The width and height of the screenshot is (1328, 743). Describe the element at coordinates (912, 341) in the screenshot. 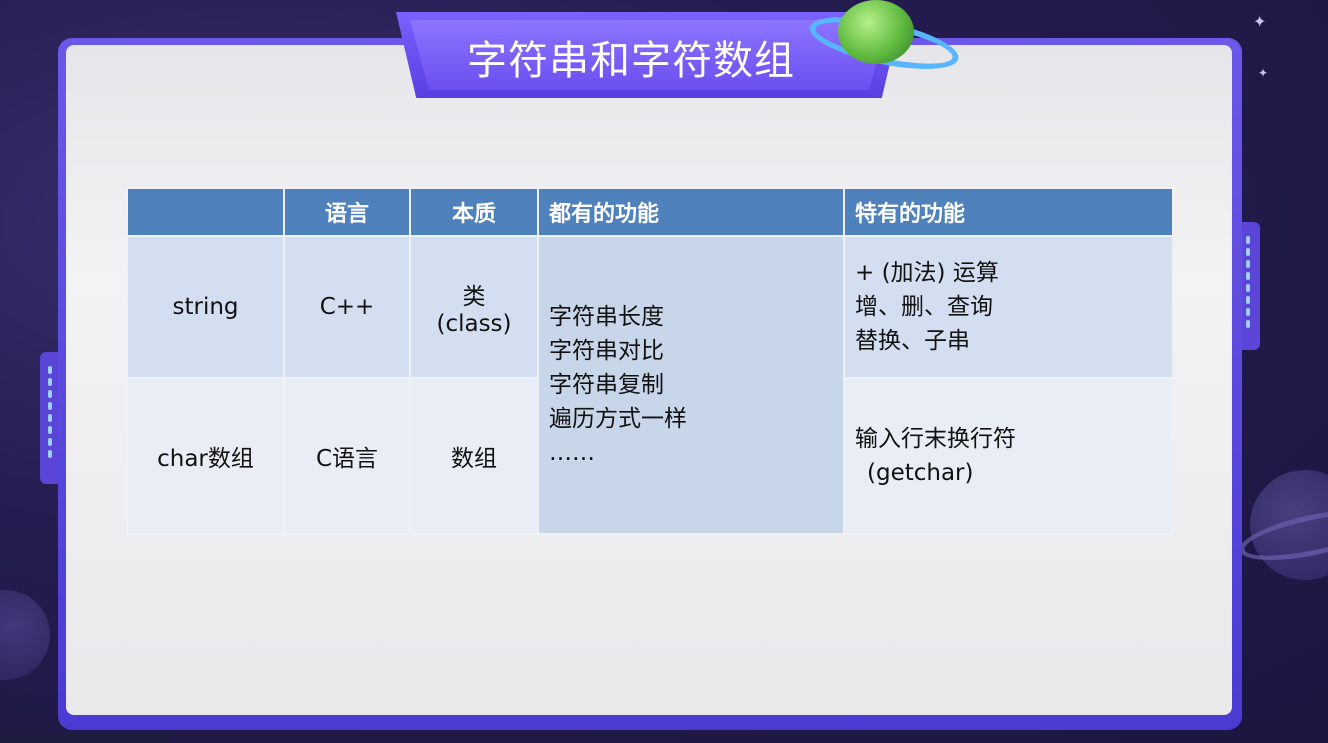

I see `special-feature-item: 替换、子串` at that location.